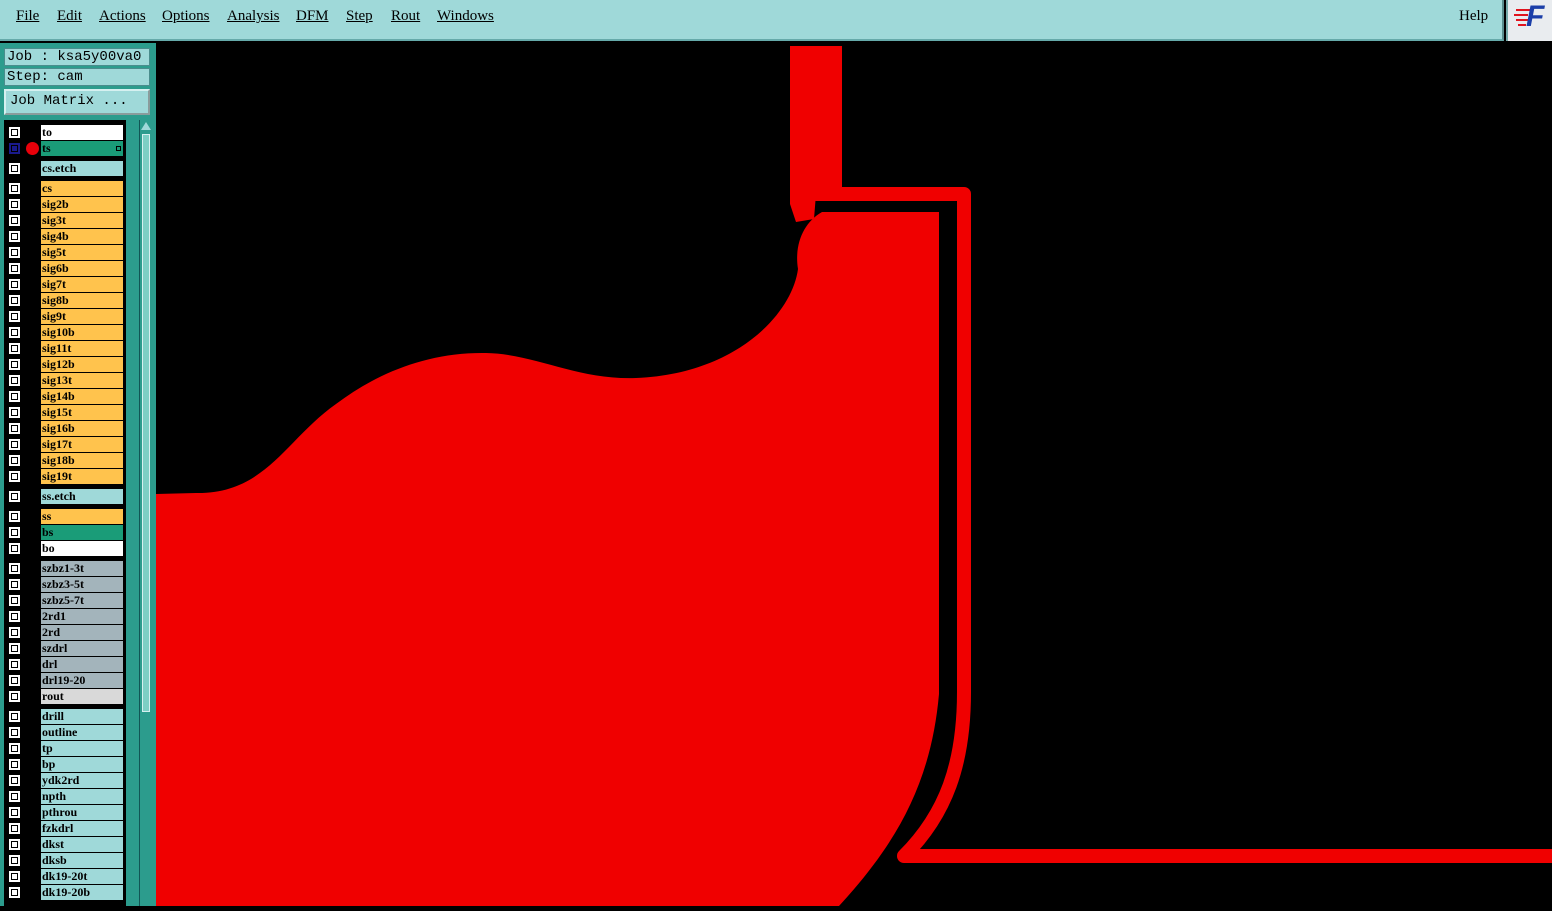  What do you see at coordinates (65, 680) in the screenshot?
I see `layer-row-drl19-20: drl19-20` at bounding box center [65, 680].